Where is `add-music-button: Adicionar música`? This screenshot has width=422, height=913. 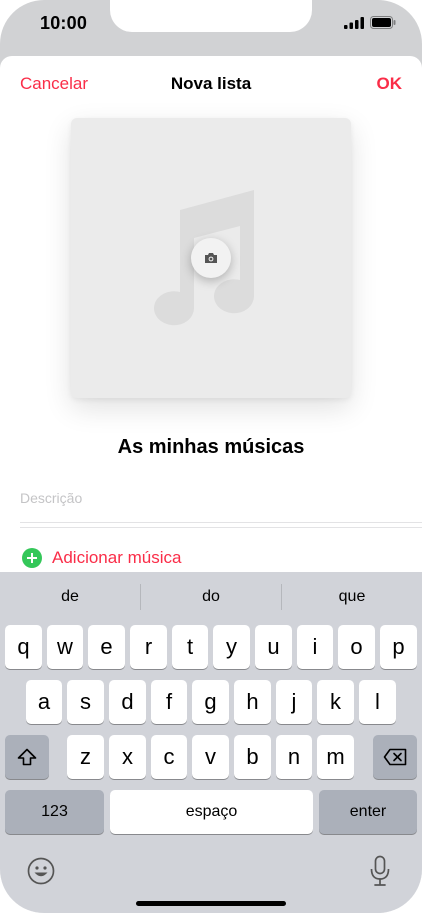
add-music-button: Adicionar música is located at coordinates (101, 558).